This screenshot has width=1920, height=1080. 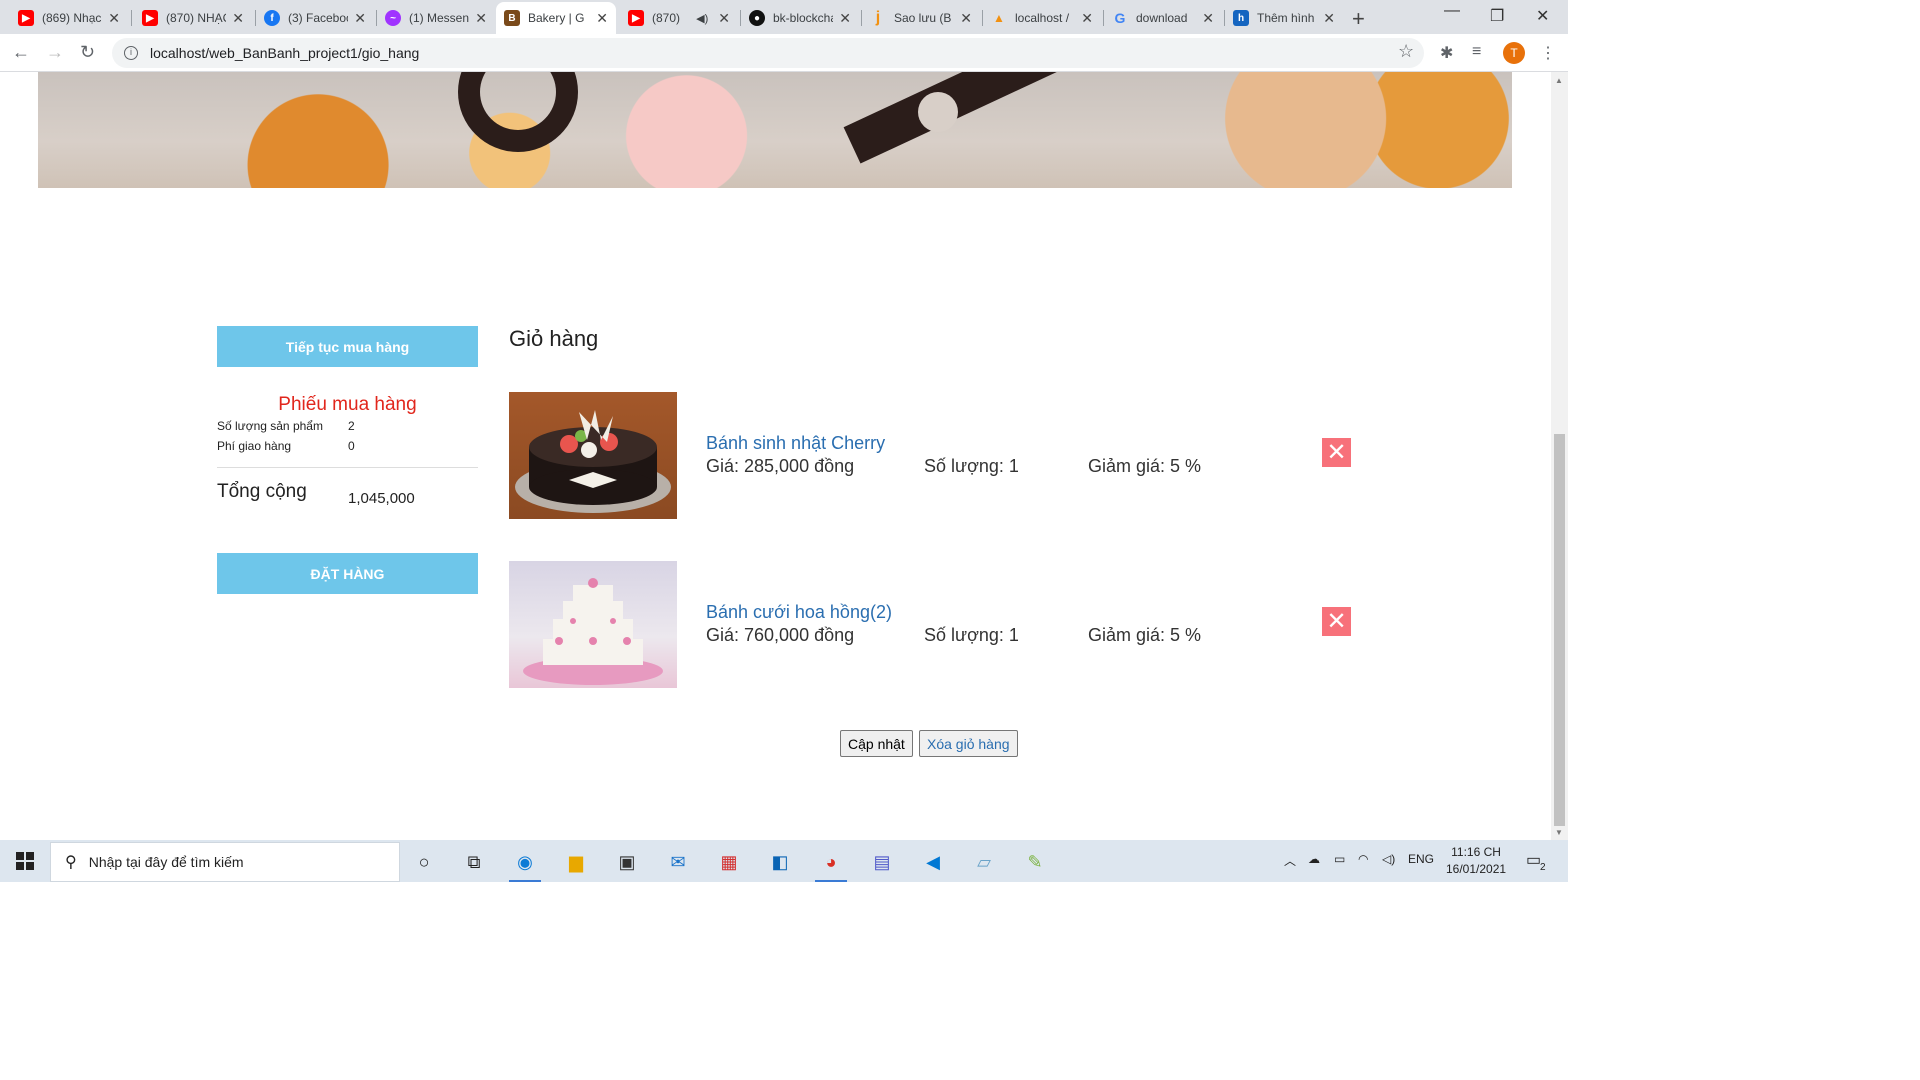 I want to click on item-name-link: Bánh sinh nhật Cherry, so click(x=795, y=443).